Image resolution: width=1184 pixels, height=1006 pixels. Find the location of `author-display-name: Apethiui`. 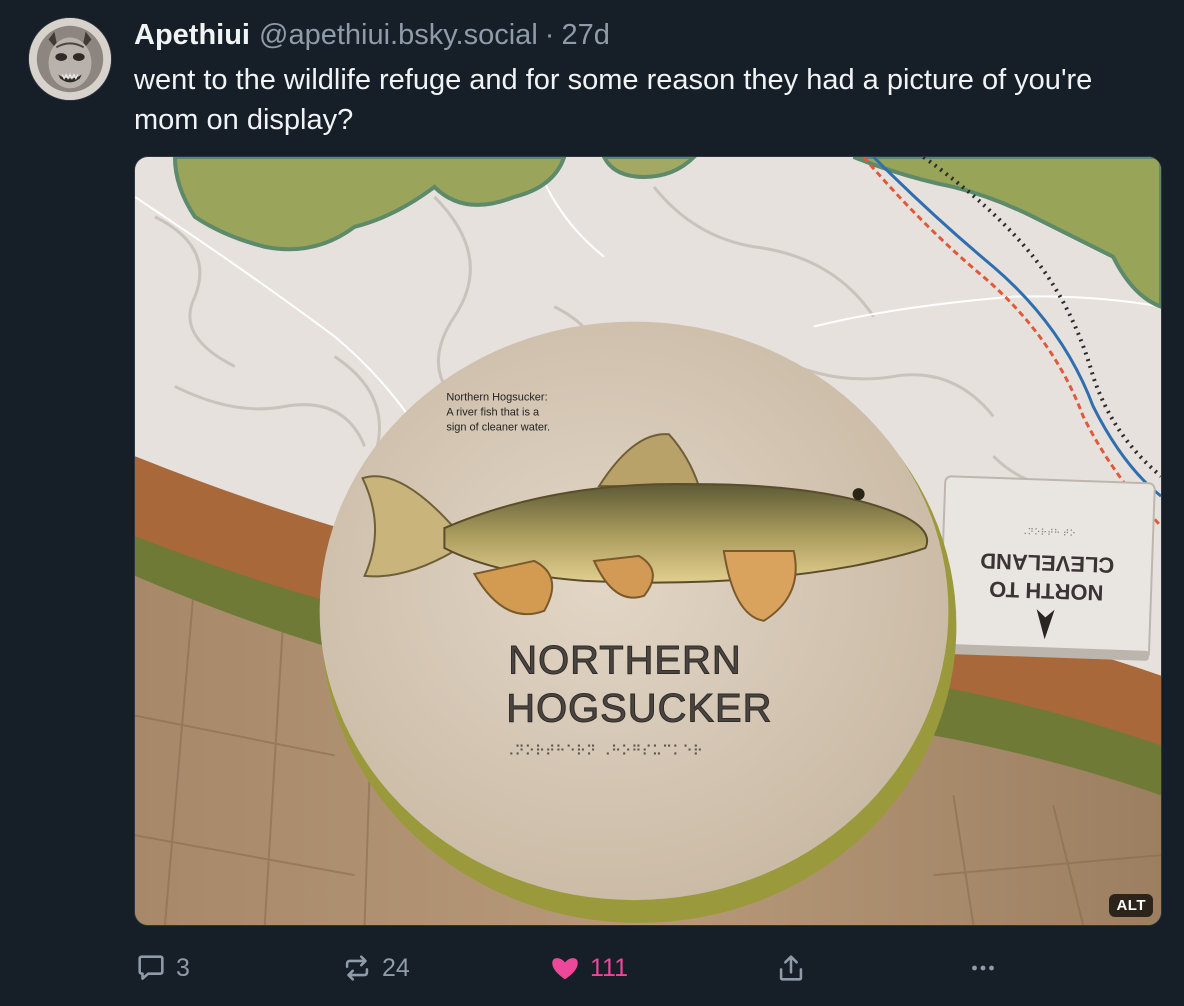

author-display-name: Apethiui is located at coordinates (192, 35).